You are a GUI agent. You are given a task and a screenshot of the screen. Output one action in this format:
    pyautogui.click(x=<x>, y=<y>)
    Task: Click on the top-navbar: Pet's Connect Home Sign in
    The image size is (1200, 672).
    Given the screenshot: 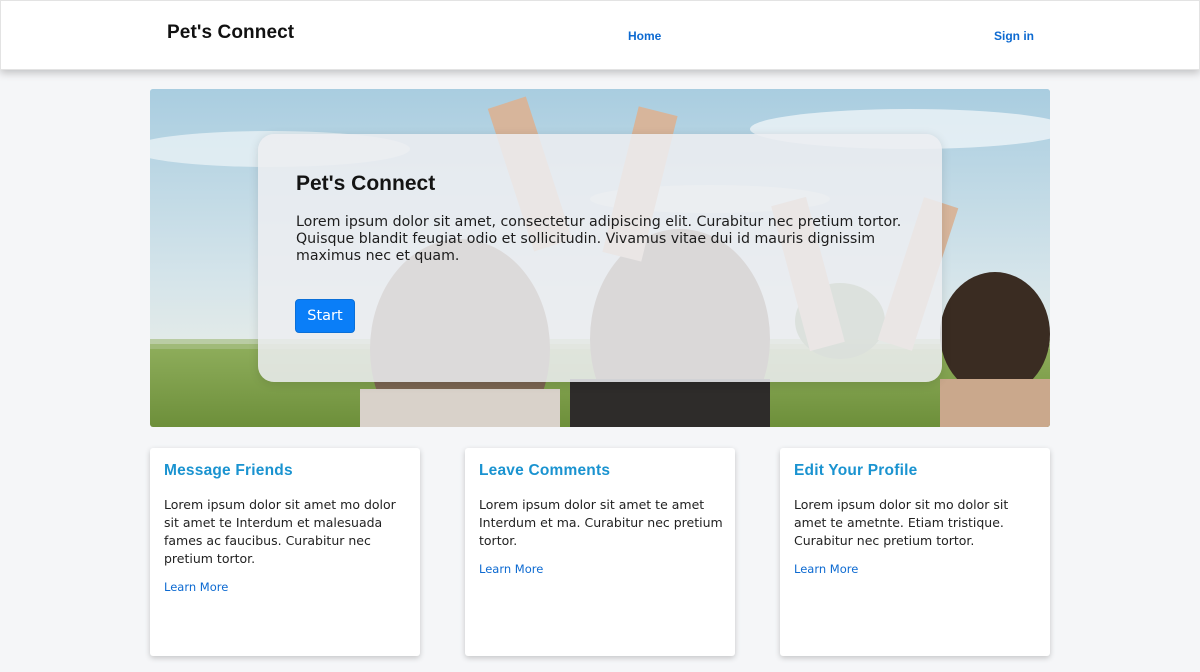 What is the action you would take?
    pyautogui.click(x=600, y=35)
    